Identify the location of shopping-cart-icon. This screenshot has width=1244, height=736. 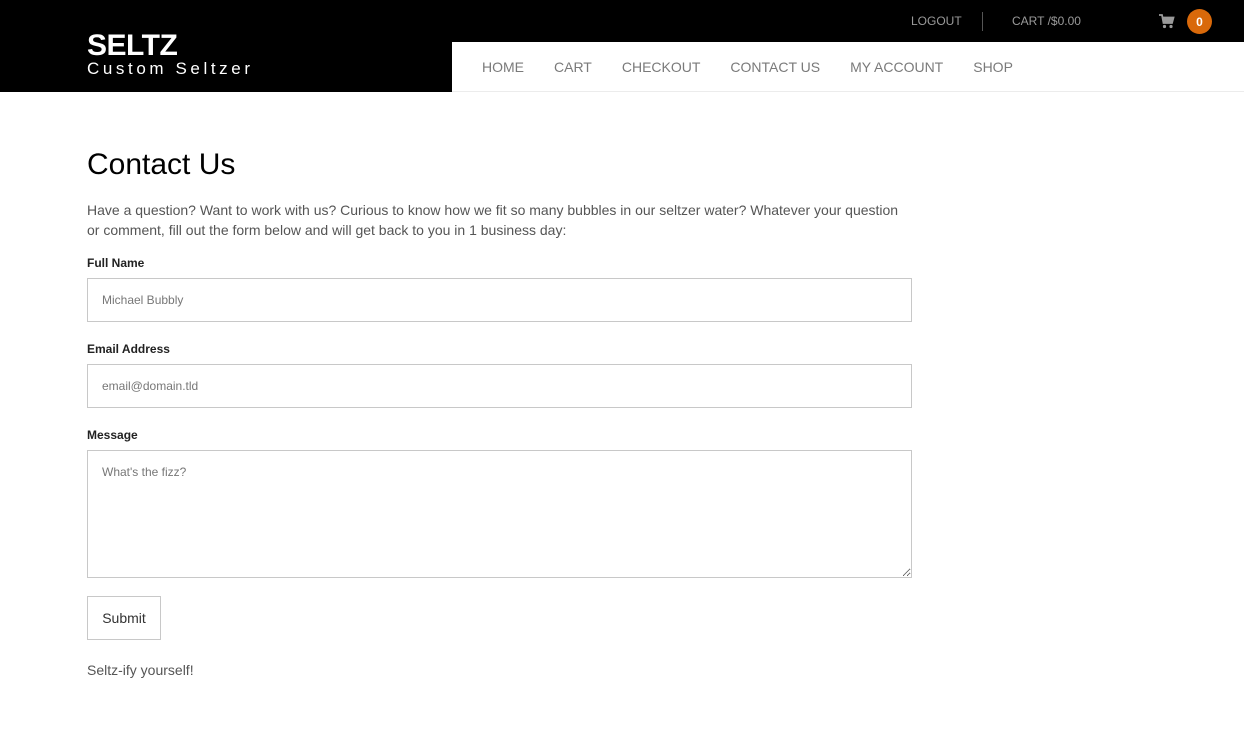
(1167, 21).